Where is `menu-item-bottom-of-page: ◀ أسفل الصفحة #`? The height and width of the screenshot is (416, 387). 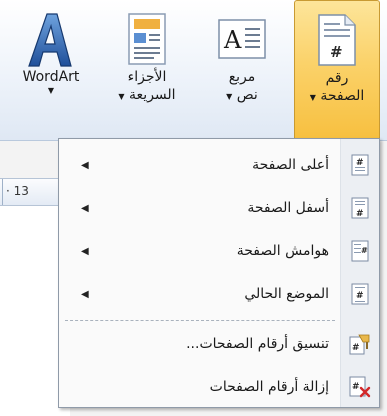 menu-item-bottom-of-page: ◀ أسفل الصفحة # is located at coordinates (219, 208).